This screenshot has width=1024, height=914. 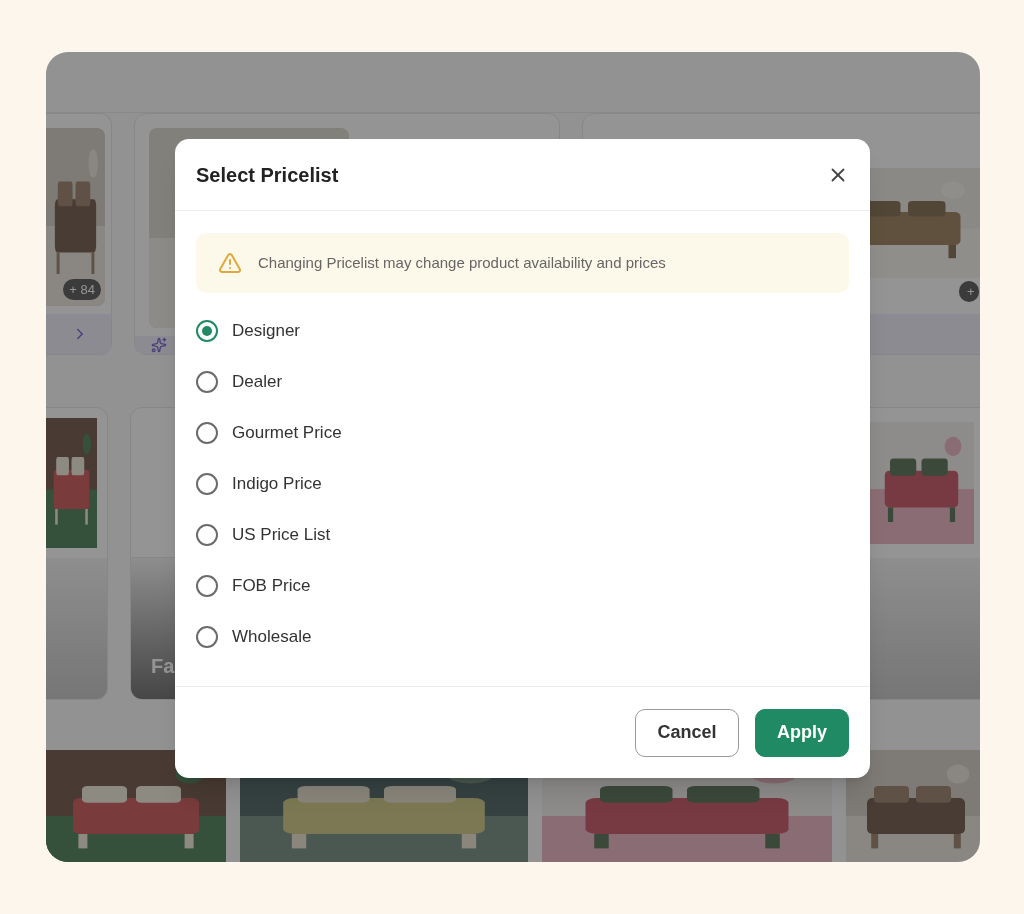 What do you see at coordinates (272, 636) in the screenshot?
I see `option-label: Wholesale` at bounding box center [272, 636].